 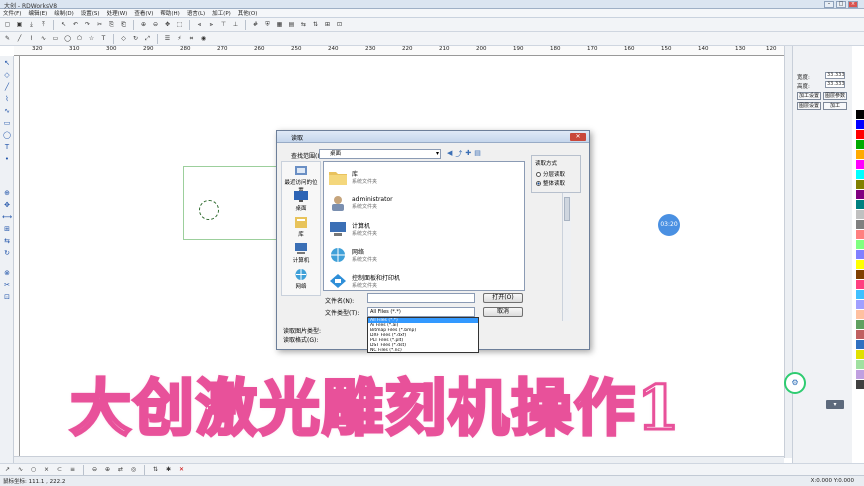 What do you see at coordinates (550, 174) in the screenshot?
I see `radio-layered: 分层读取` at bounding box center [550, 174].